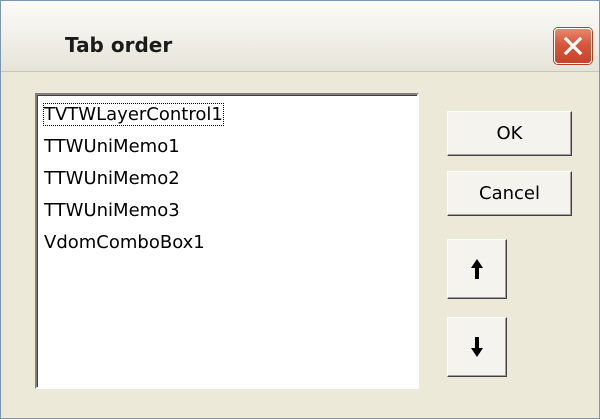 This screenshot has width=600, height=419. Describe the element at coordinates (229, 147) in the screenshot. I see `list-item: TTWUniMemo1` at that location.